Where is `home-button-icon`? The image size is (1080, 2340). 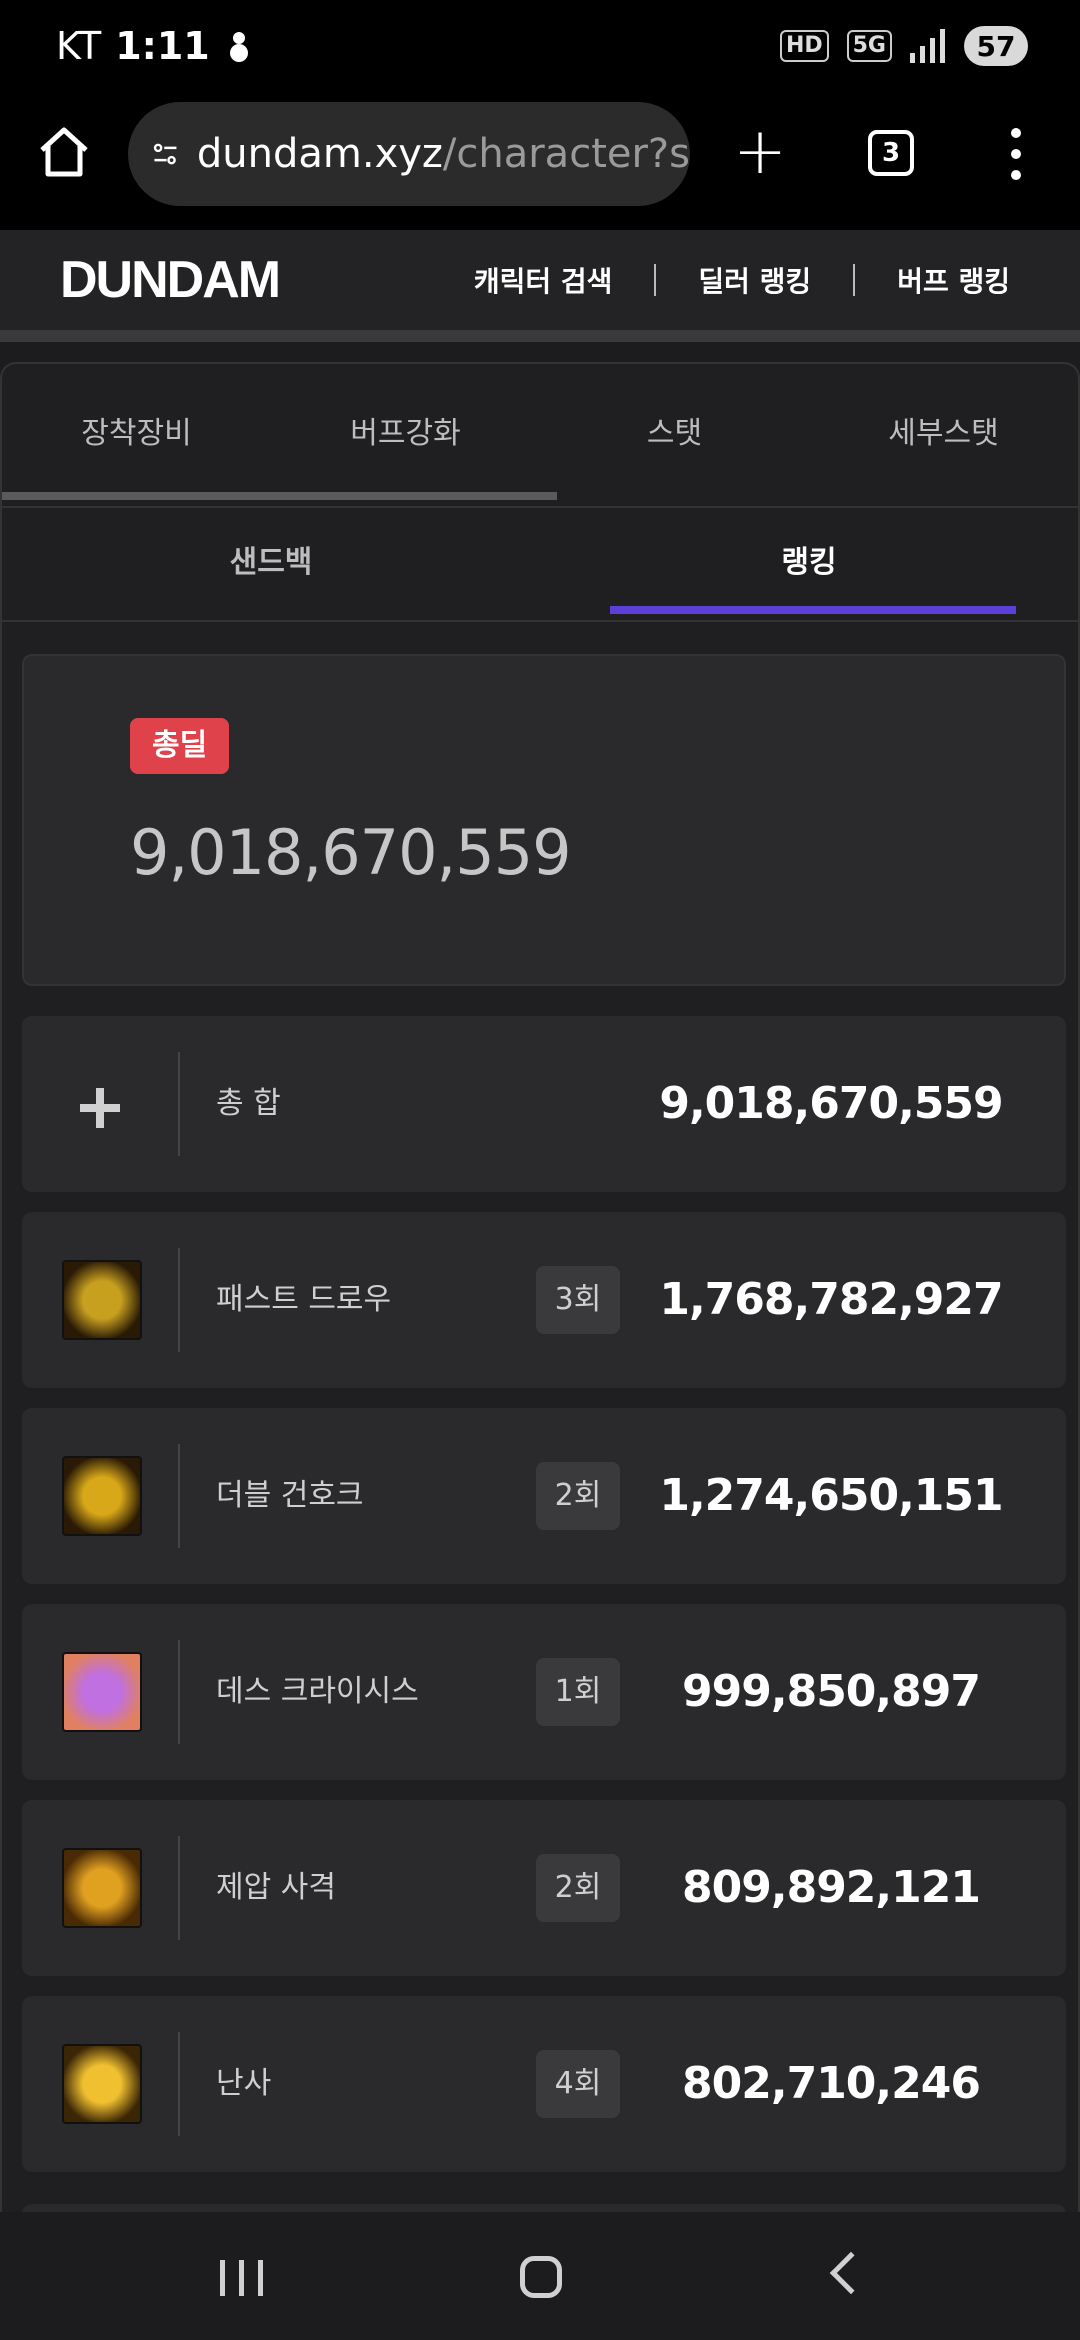 home-button-icon is located at coordinates (541, 2277).